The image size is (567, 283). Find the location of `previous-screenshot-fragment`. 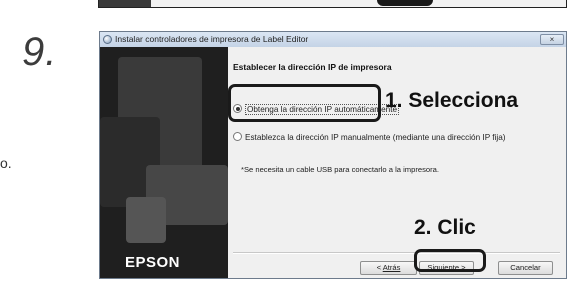

previous-screenshot-fragment is located at coordinates (332, 4).